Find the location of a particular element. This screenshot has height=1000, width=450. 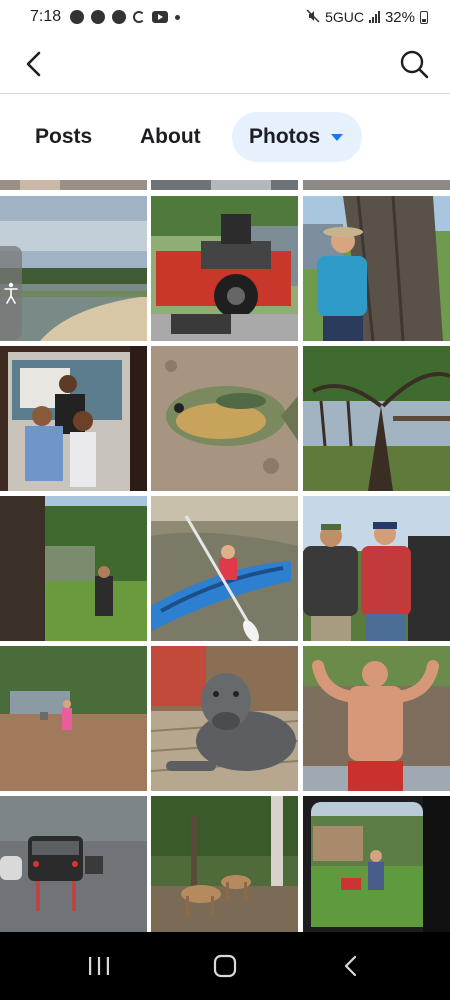

recents-icon is located at coordinates (99, 966).